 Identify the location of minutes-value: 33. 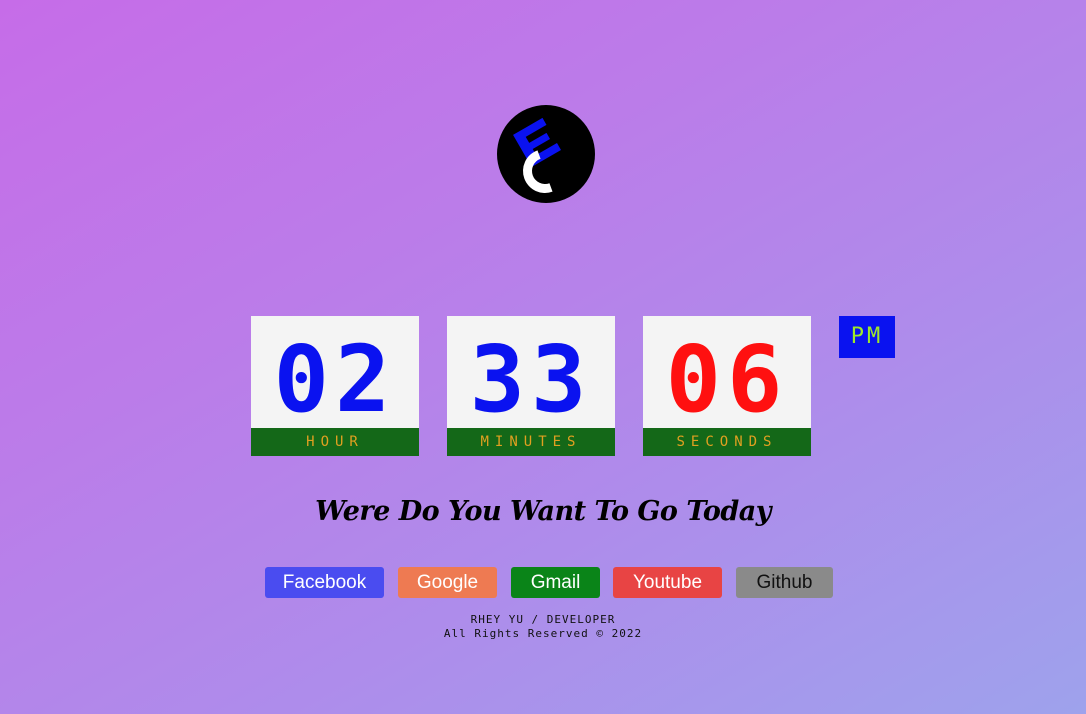
(531, 379).